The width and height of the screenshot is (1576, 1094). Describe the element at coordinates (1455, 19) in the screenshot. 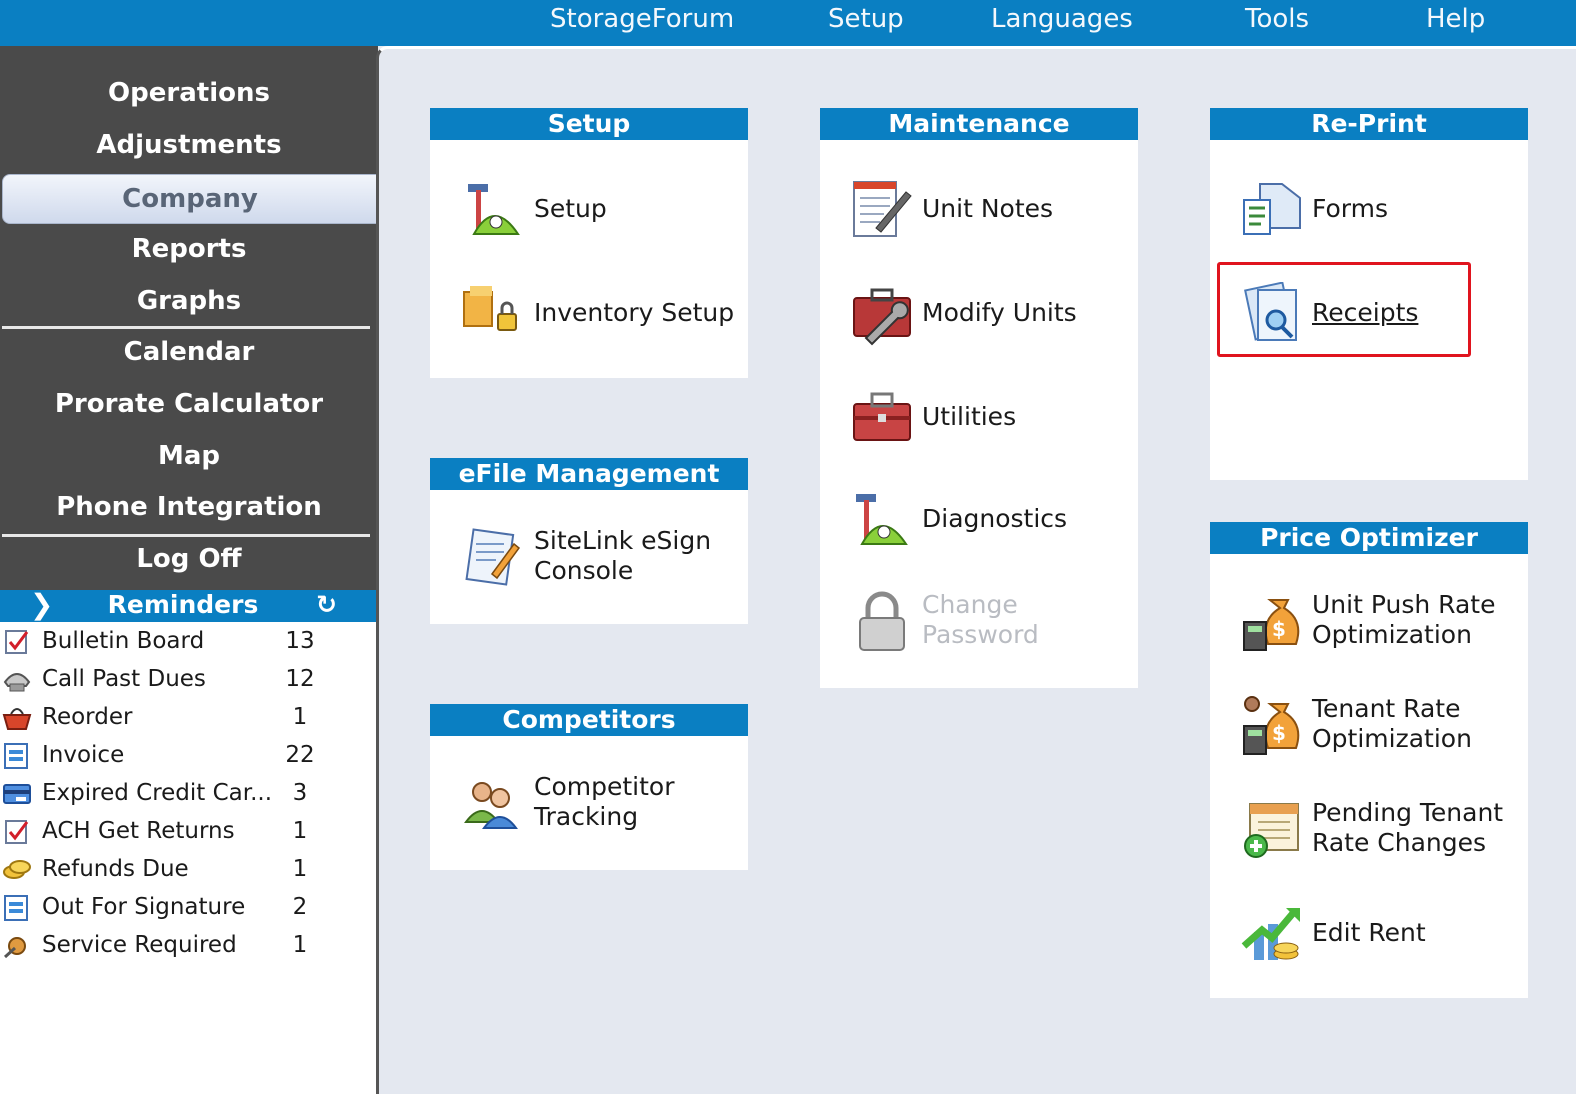

I see `menu-help: Help` at that location.